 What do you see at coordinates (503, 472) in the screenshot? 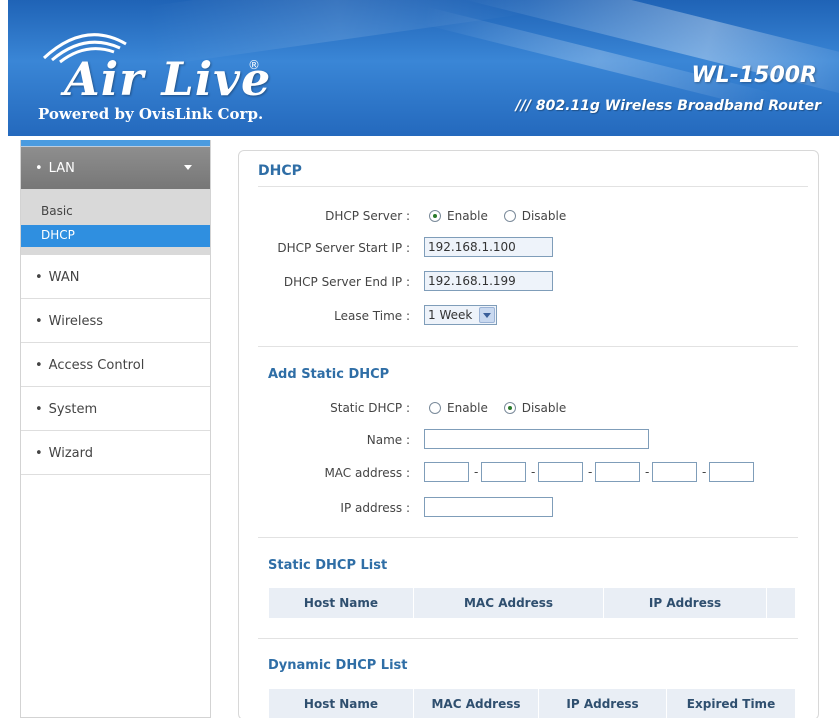
I see `mac-octet-2-input` at bounding box center [503, 472].